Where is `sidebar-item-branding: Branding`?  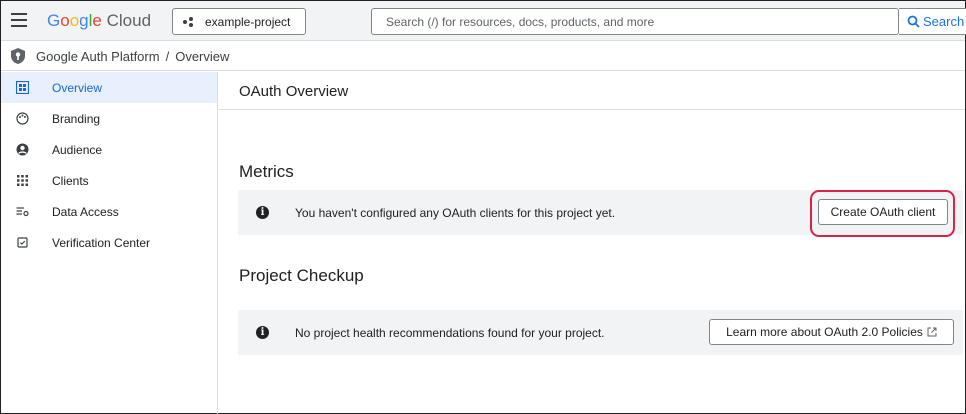 sidebar-item-branding: Branding is located at coordinates (109, 118).